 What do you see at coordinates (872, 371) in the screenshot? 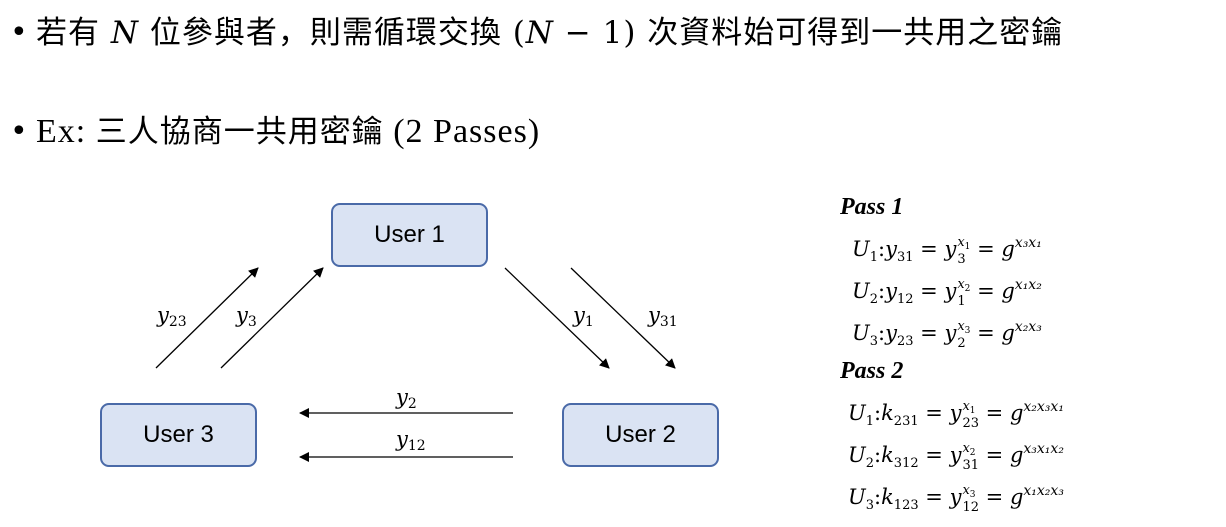
I see `pass-2-title: Pass 2` at bounding box center [872, 371].